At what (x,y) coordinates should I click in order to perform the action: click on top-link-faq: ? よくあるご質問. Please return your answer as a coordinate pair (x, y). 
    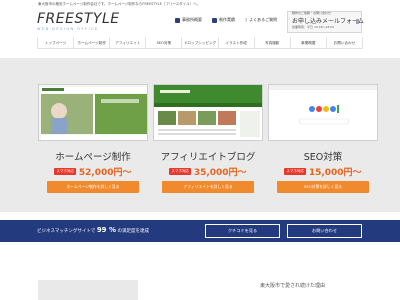
    Looking at the image, I should click on (261, 20).